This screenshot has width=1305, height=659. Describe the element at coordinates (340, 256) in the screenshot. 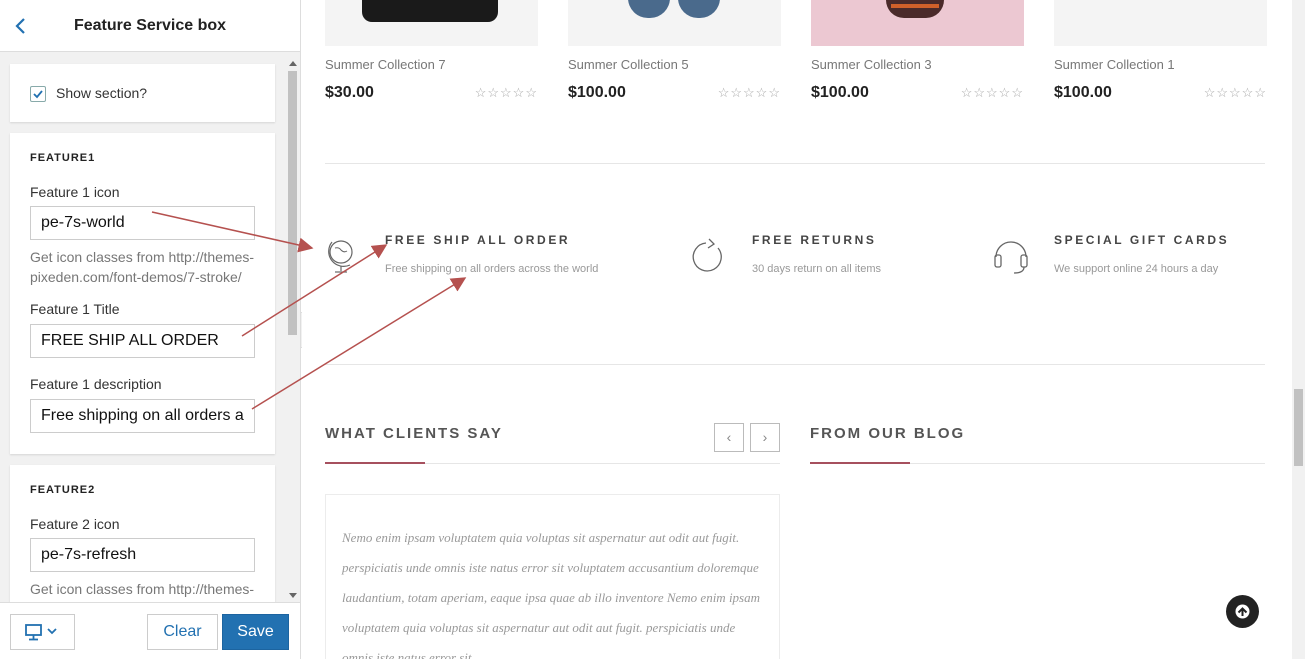

I see `globe-icon` at that location.